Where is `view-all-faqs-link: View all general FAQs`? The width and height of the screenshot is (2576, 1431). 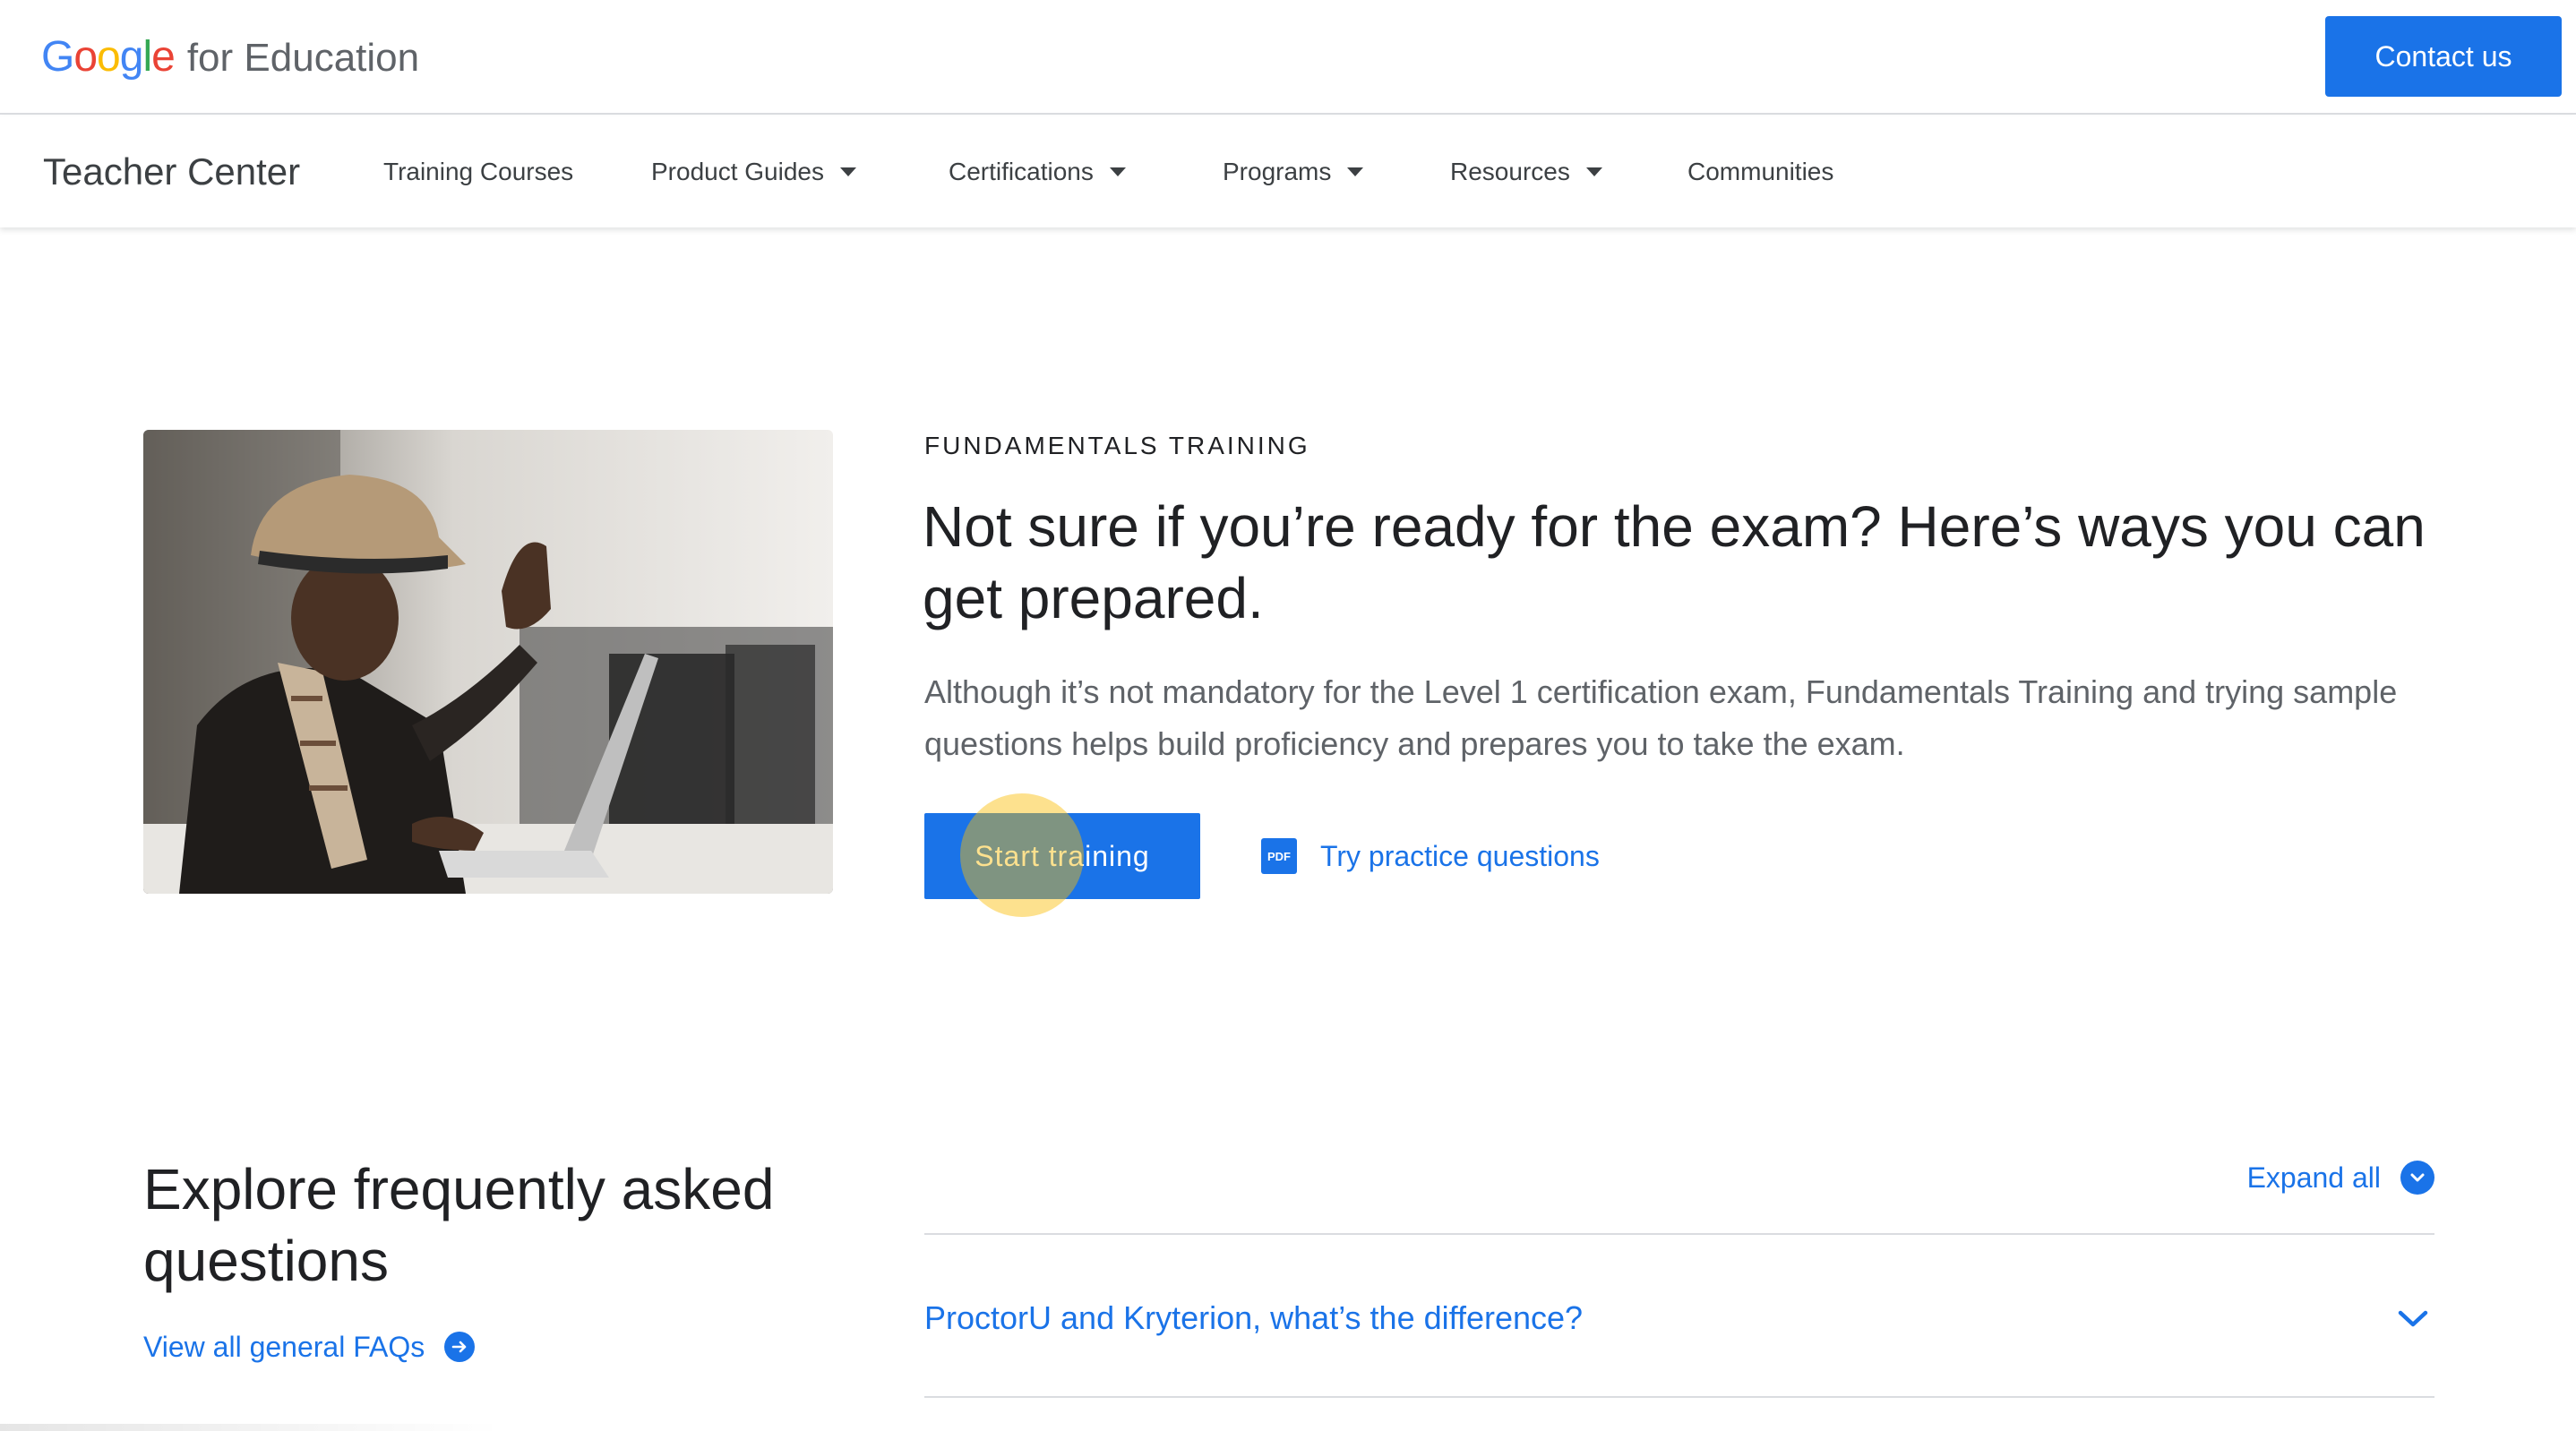
view-all-faqs-link: View all general FAQs is located at coordinates (309, 1346).